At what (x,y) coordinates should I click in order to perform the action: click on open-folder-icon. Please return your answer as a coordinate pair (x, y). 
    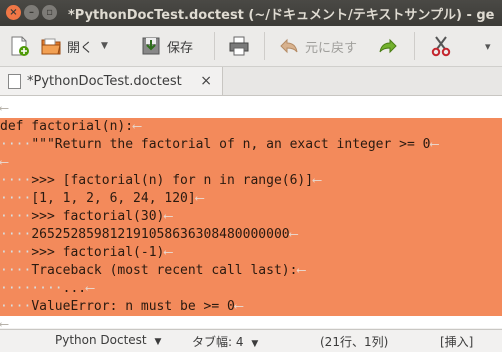
    Looking at the image, I should click on (51, 46).